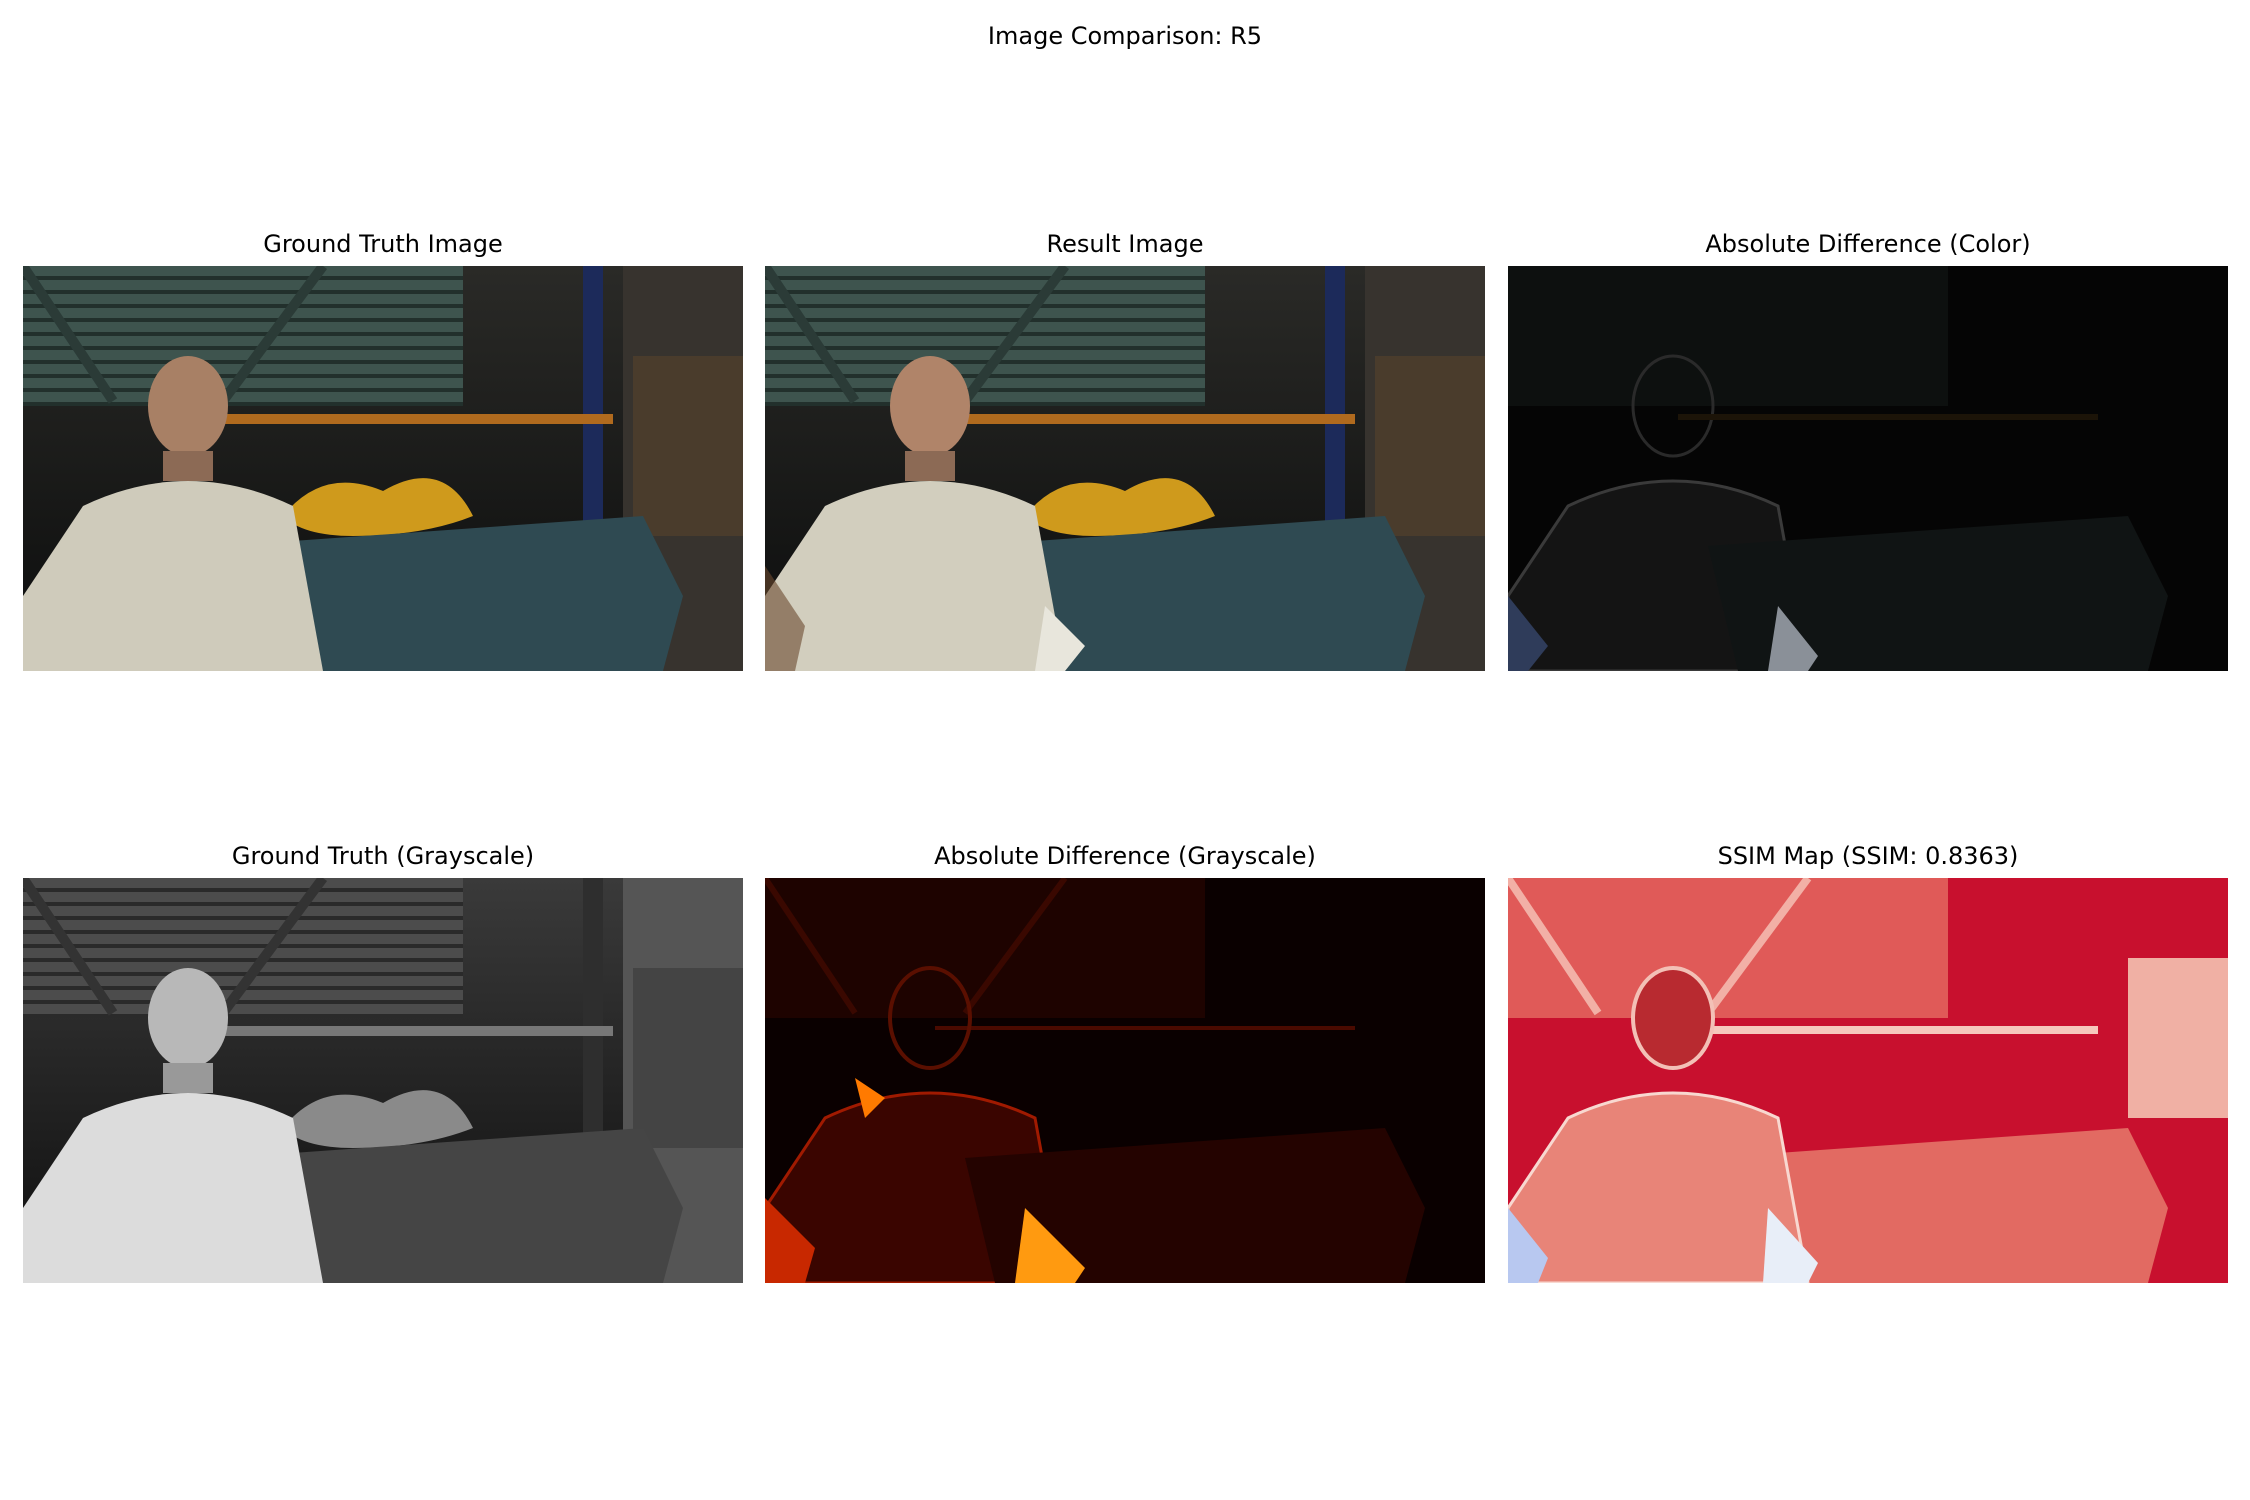 This screenshot has height=1500, width=2250. What do you see at coordinates (383, 1080) in the screenshot?
I see `ground-truth-grayscale-image` at bounding box center [383, 1080].